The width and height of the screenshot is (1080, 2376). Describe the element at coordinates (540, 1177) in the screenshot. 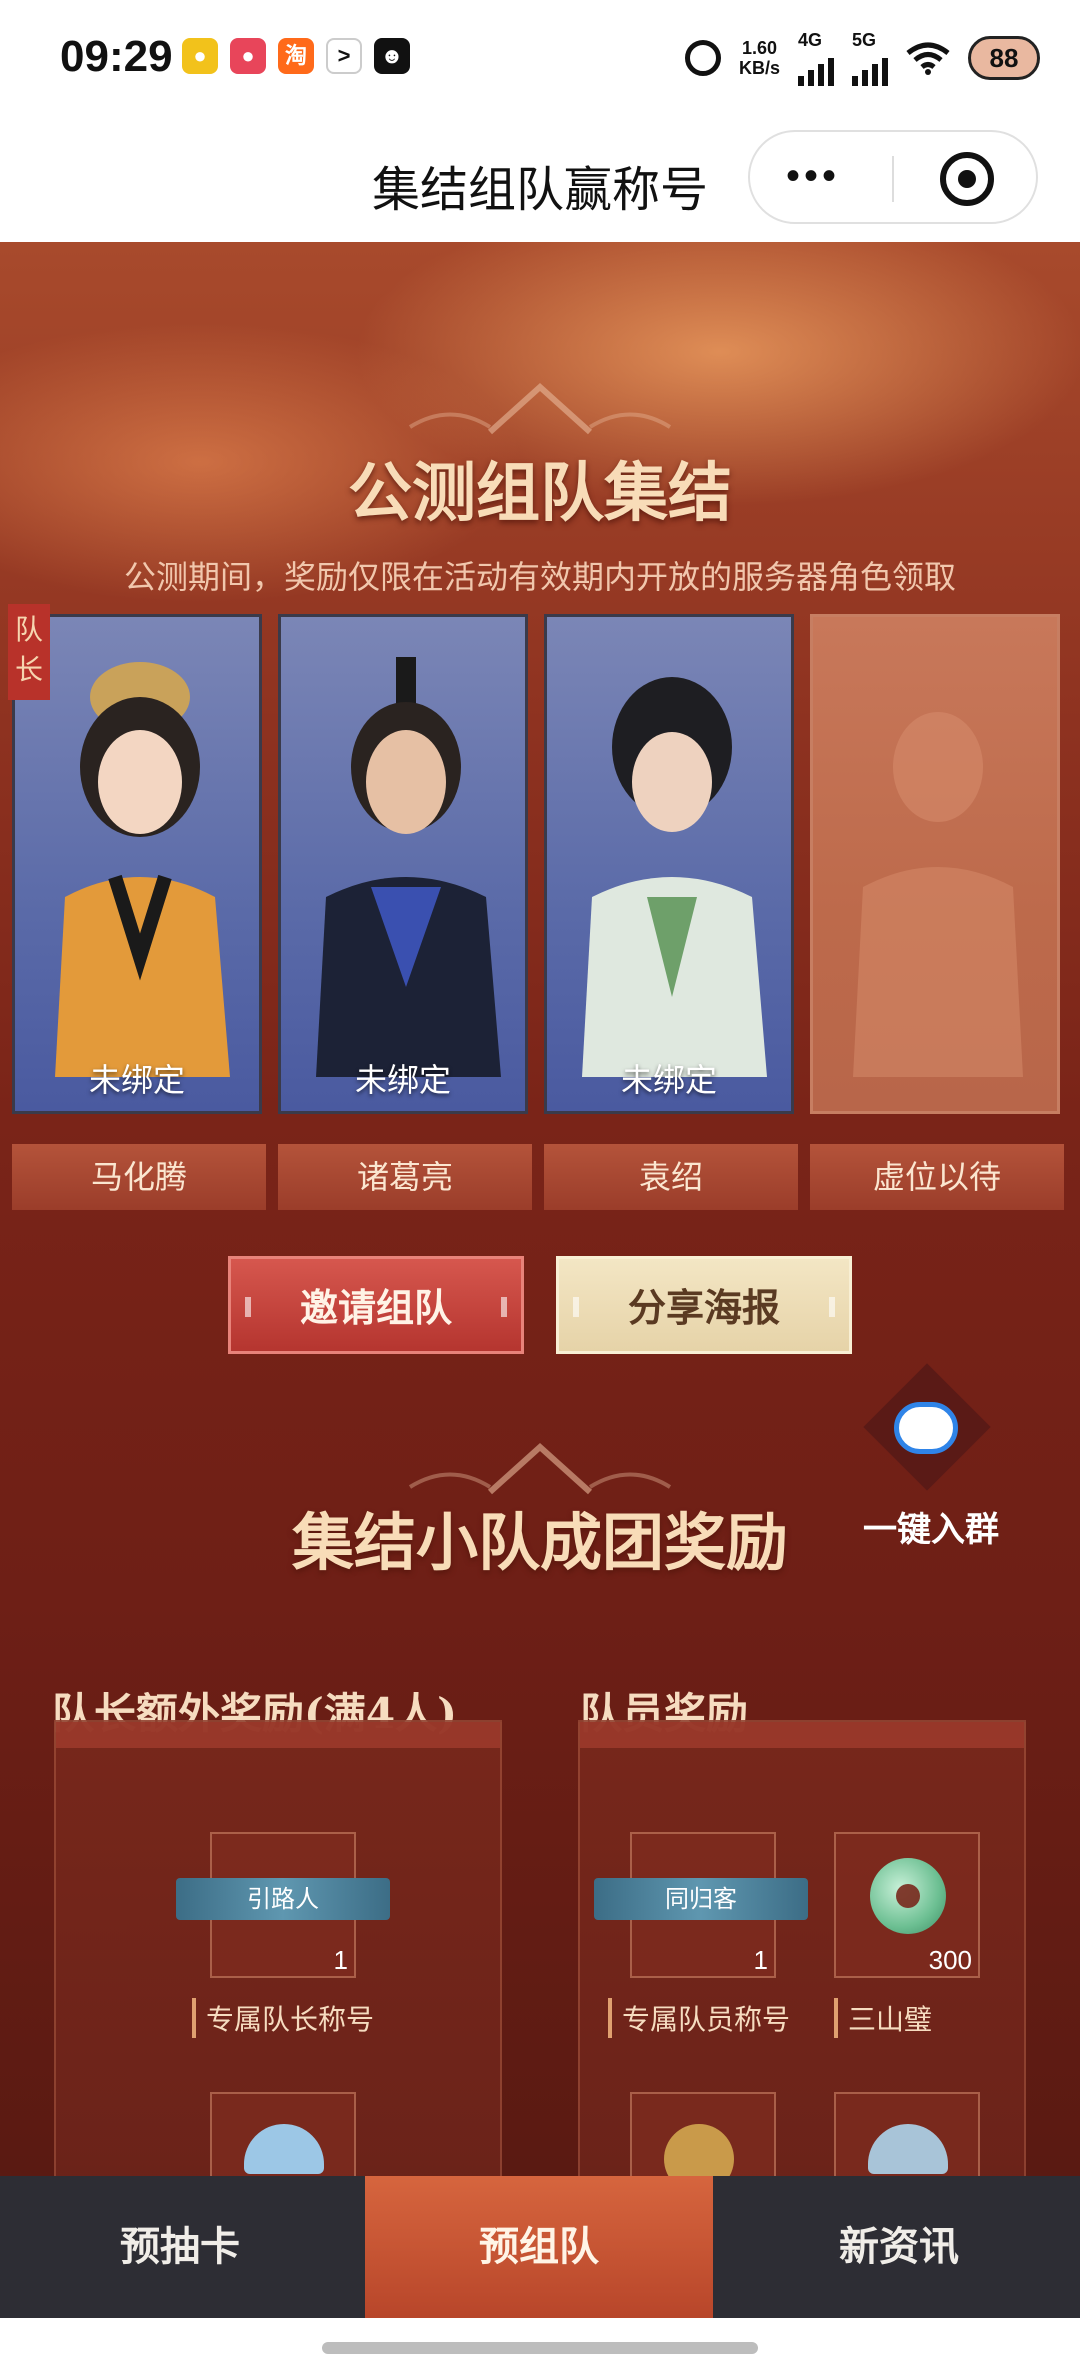

I see `member-name-row: 马化腾 诸葛亮 袁绍 虚位以待` at that location.